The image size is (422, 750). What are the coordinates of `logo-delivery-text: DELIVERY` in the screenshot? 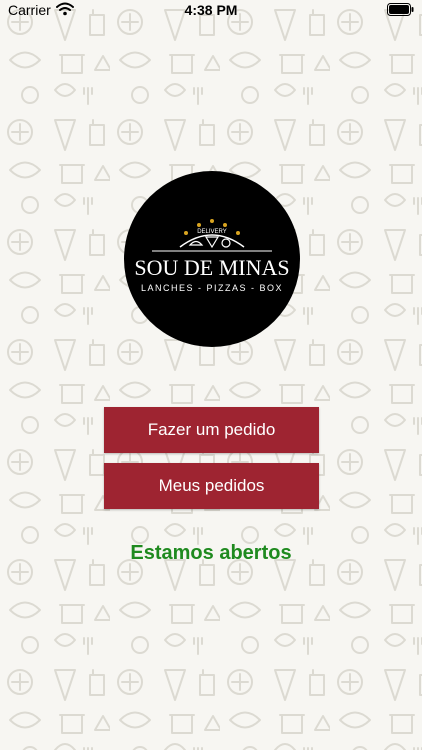 It's located at (212, 232).